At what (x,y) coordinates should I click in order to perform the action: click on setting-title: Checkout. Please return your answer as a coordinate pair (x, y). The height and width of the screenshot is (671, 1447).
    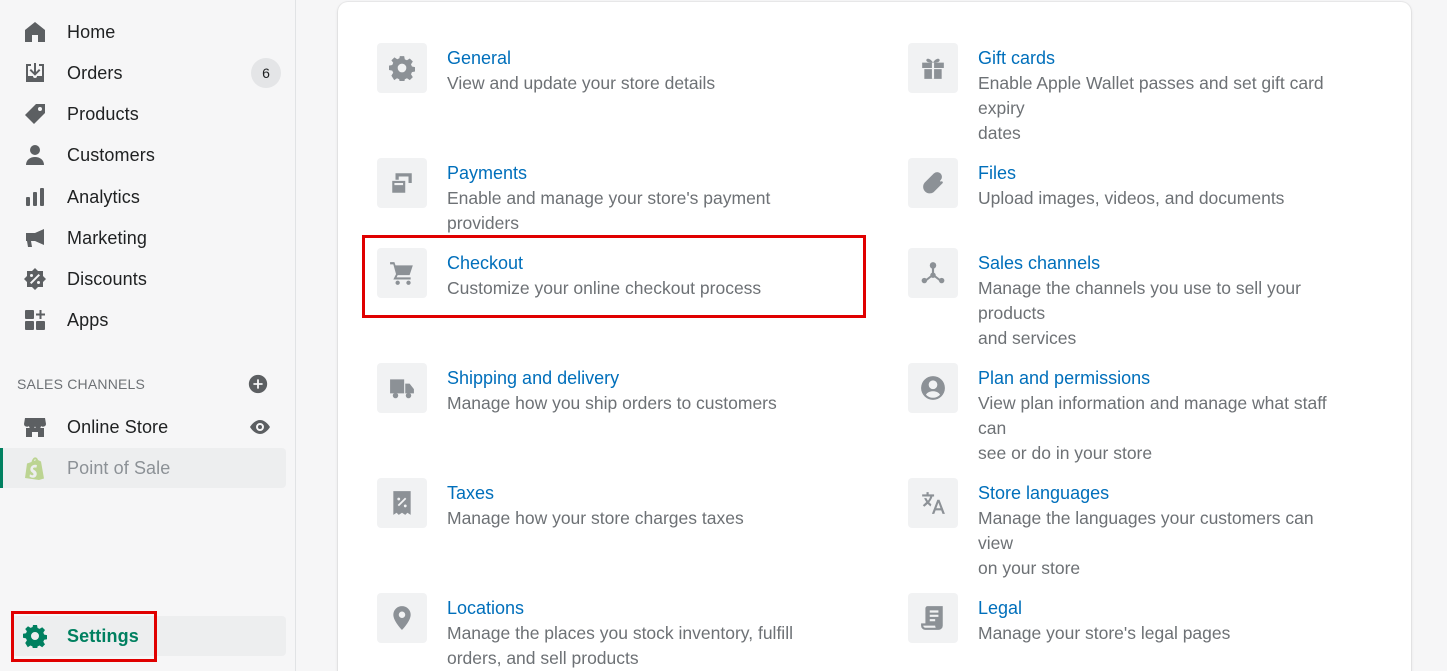
    Looking at the image, I should click on (604, 263).